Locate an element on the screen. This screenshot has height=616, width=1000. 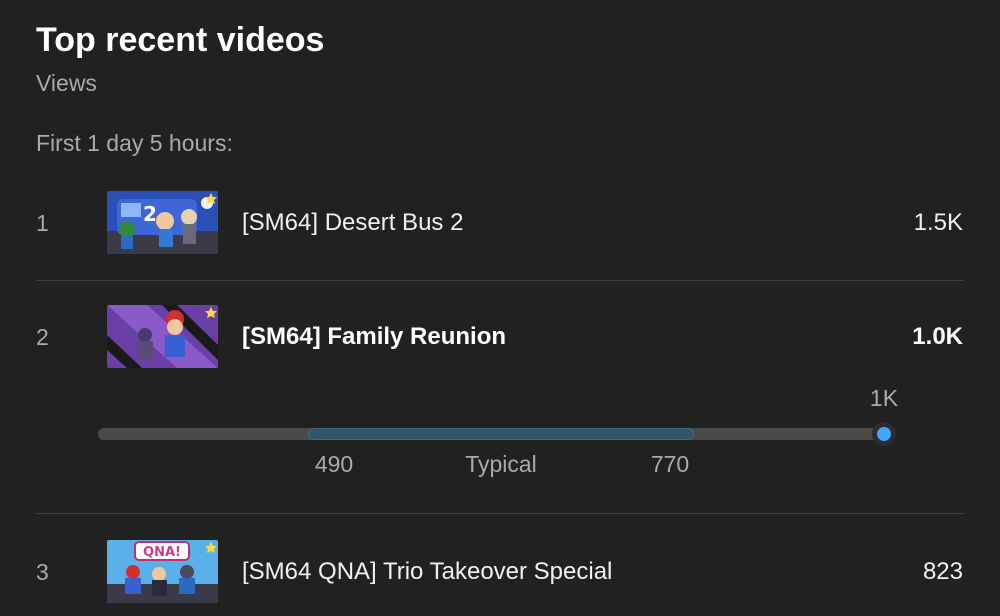
current-value-marker is located at coordinates (884, 434).